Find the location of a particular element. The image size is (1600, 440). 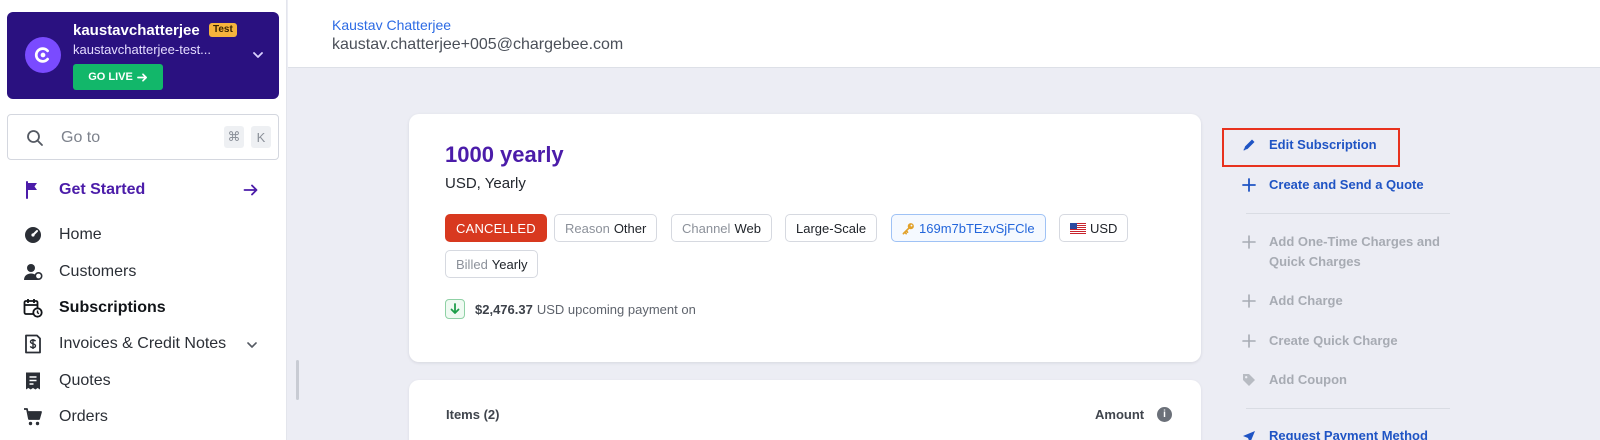

billed-key: Billed is located at coordinates (472, 264).